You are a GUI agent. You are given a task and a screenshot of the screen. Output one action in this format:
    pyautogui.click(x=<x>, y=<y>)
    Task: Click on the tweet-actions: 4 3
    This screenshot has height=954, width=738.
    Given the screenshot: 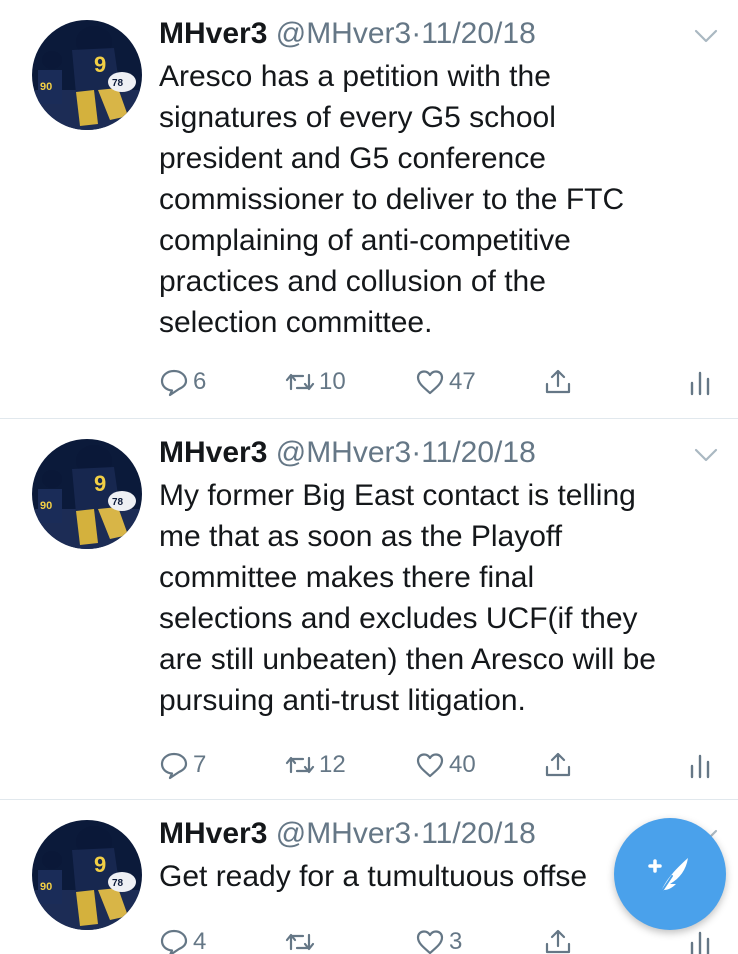 What is the action you would take?
    pyautogui.click(x=439, y=939)
    